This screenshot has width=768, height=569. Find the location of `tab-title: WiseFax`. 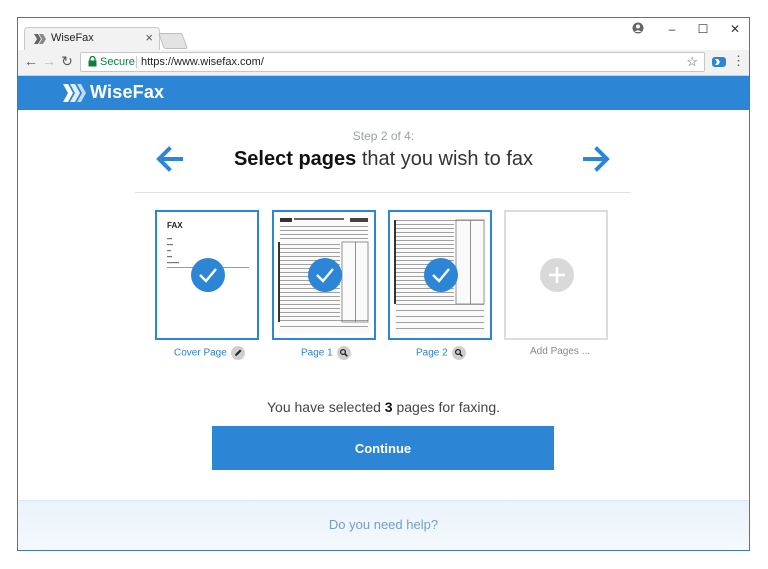

tab-title: WiseFax is located at coordinates (72, 38).